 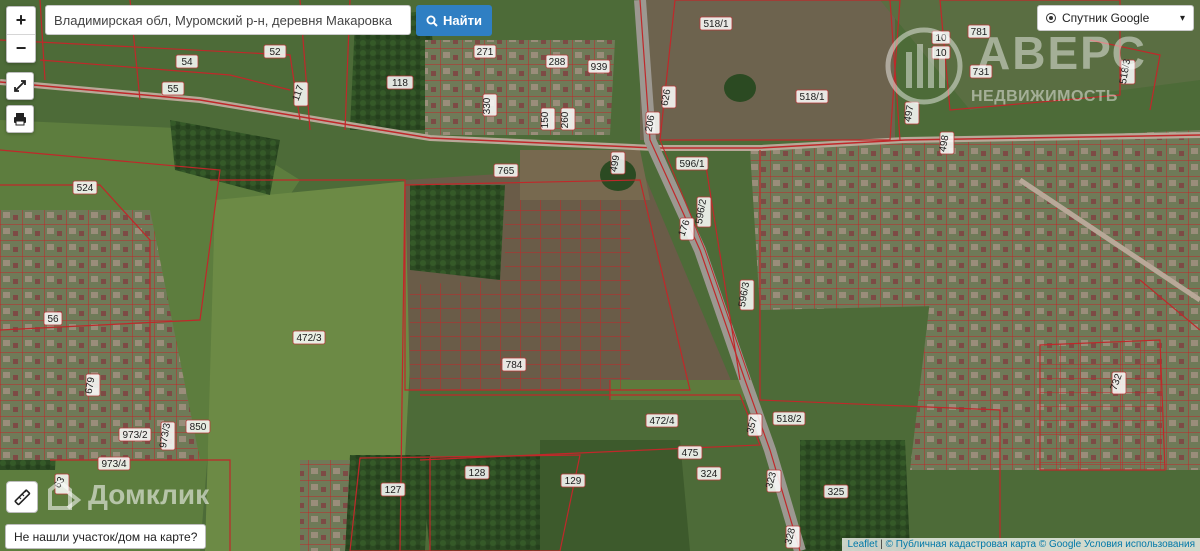 What do you see at coordinates (1139, 544) in the screenshot?
I see `terms-link: Условия использования` at bounding box center [1139, 544].